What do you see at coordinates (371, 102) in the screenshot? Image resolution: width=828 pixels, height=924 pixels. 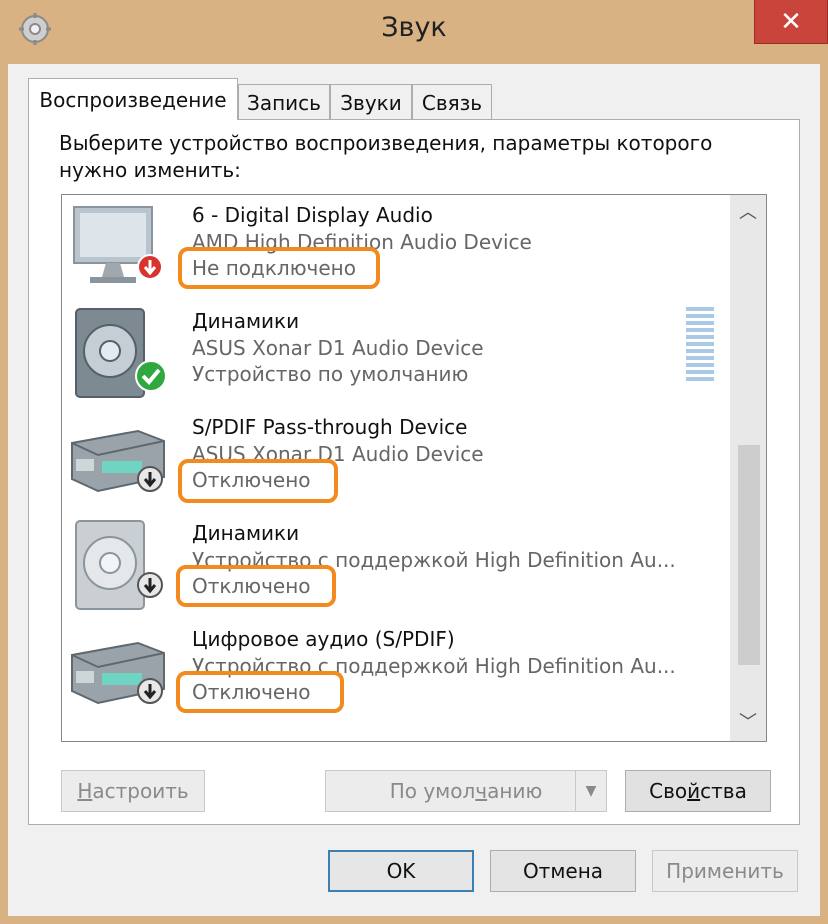 I see `tab-sounds: Звуки` at bounding box center [371, 102].